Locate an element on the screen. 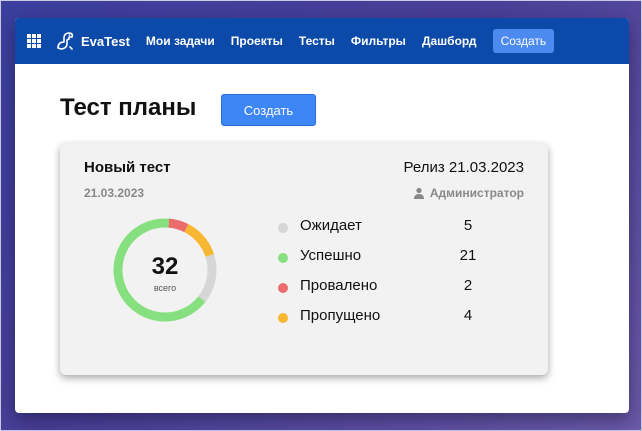  failed-segment is located at coordinates (178, 225).